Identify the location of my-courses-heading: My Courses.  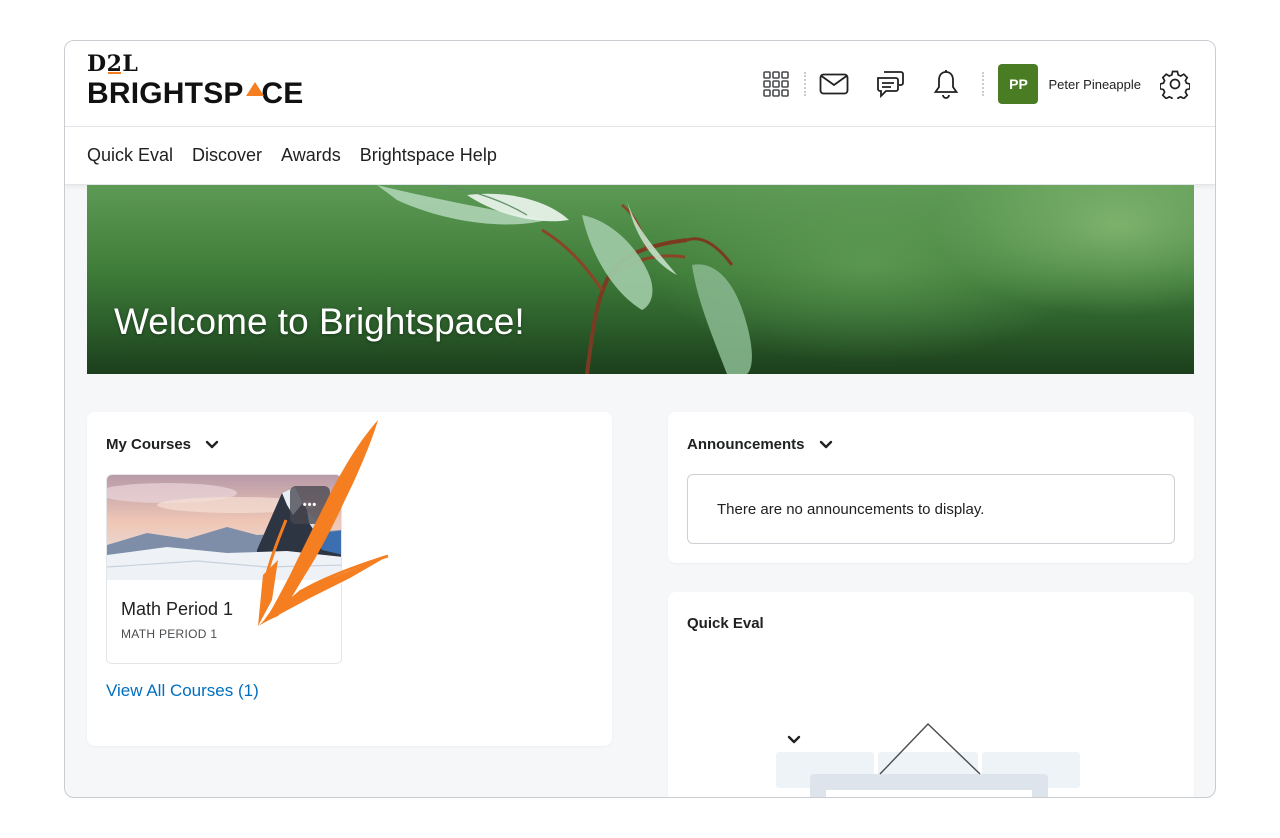
(149, 444).